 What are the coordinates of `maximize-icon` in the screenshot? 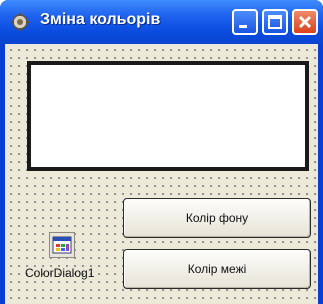 It's located at (275, 22).